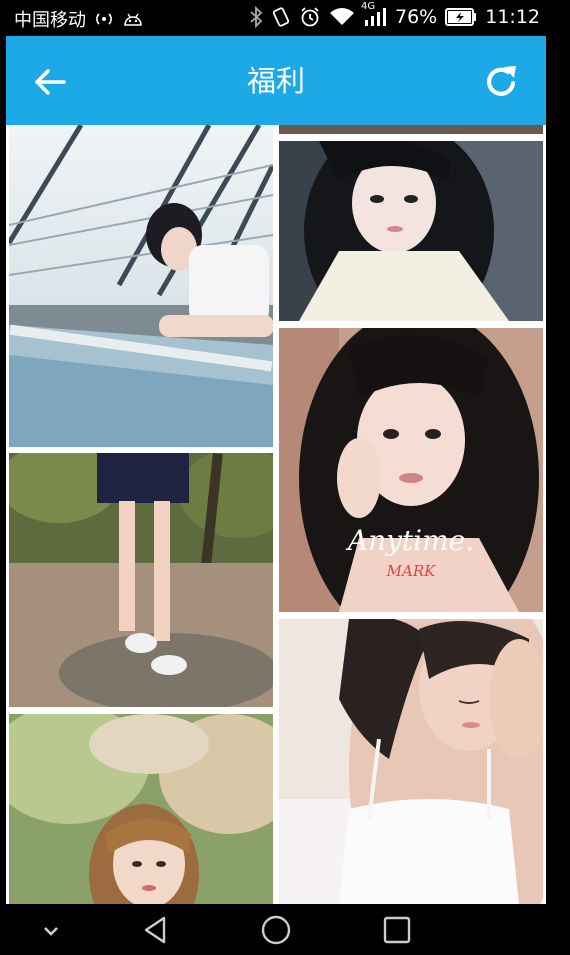  I want to click on wifi-icon, so click(342, 16).